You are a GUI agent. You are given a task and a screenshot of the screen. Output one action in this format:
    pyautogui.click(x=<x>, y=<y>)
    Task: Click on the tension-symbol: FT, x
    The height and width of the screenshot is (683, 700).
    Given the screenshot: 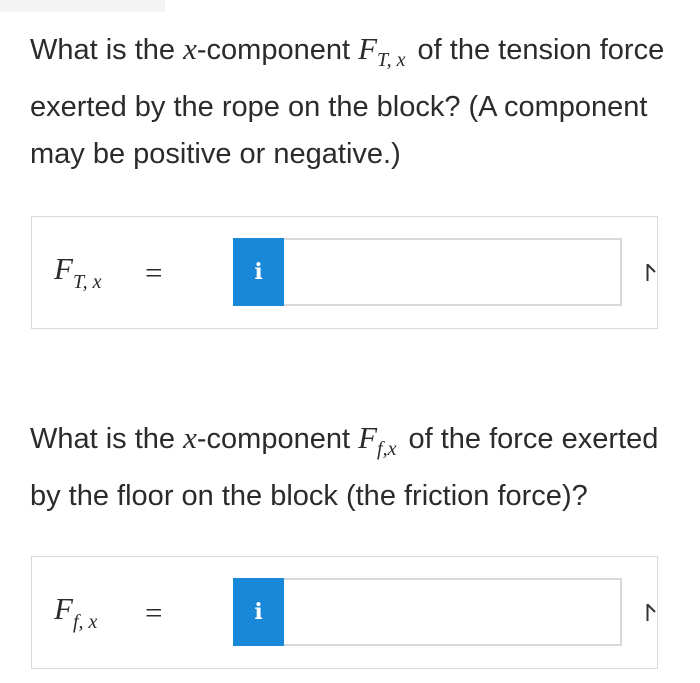 What is the action you would take?
    pyautogui.click(x=381, y=51)
    